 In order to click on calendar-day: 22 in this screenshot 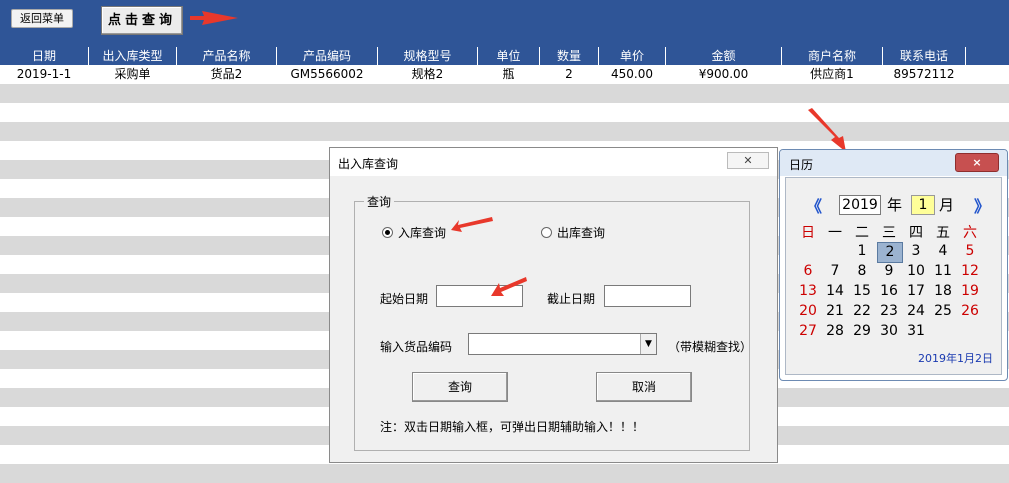, I will do `click(862, 311)`.